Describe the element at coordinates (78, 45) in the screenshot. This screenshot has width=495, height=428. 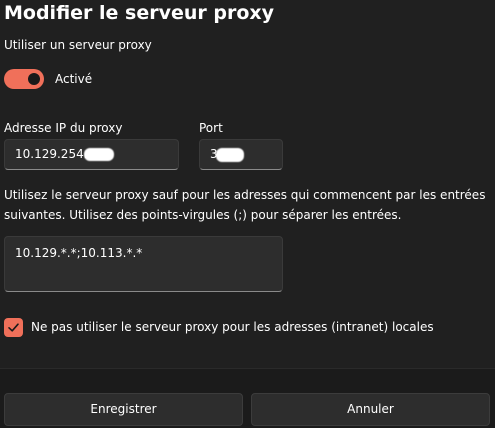
I see `use-proxy-label: Utiliser un serveur proxy` at that location.